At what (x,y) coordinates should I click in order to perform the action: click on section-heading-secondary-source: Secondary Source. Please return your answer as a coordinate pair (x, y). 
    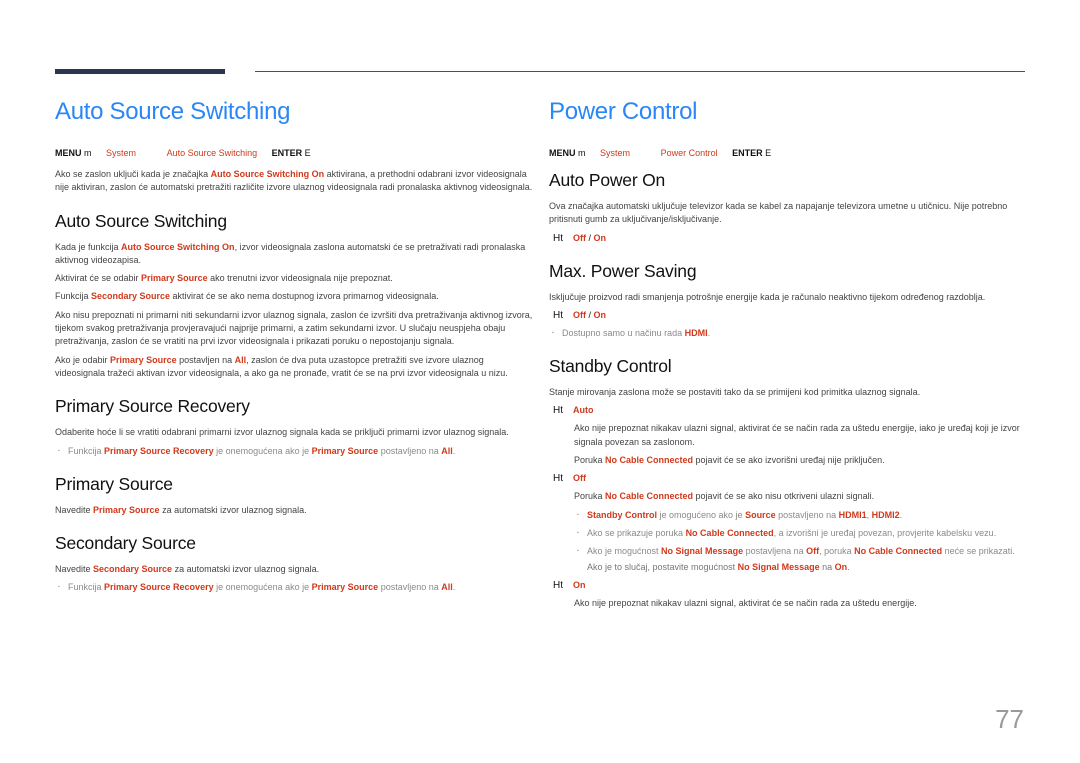
    Looking at the image, I should click on (125, 543).